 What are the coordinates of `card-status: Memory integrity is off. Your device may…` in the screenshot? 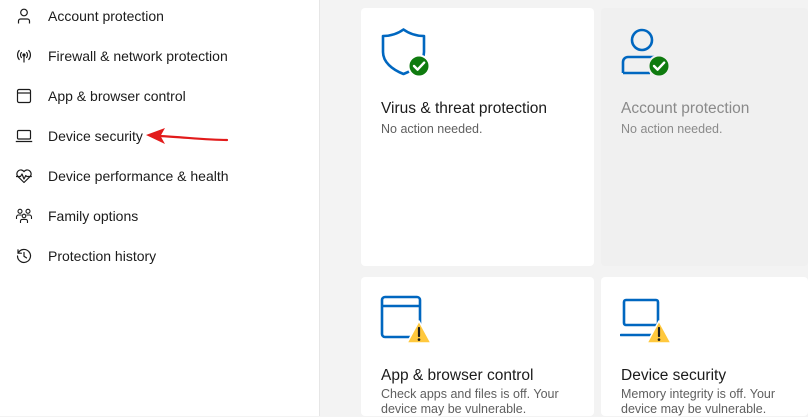 It's located at (698, 401).